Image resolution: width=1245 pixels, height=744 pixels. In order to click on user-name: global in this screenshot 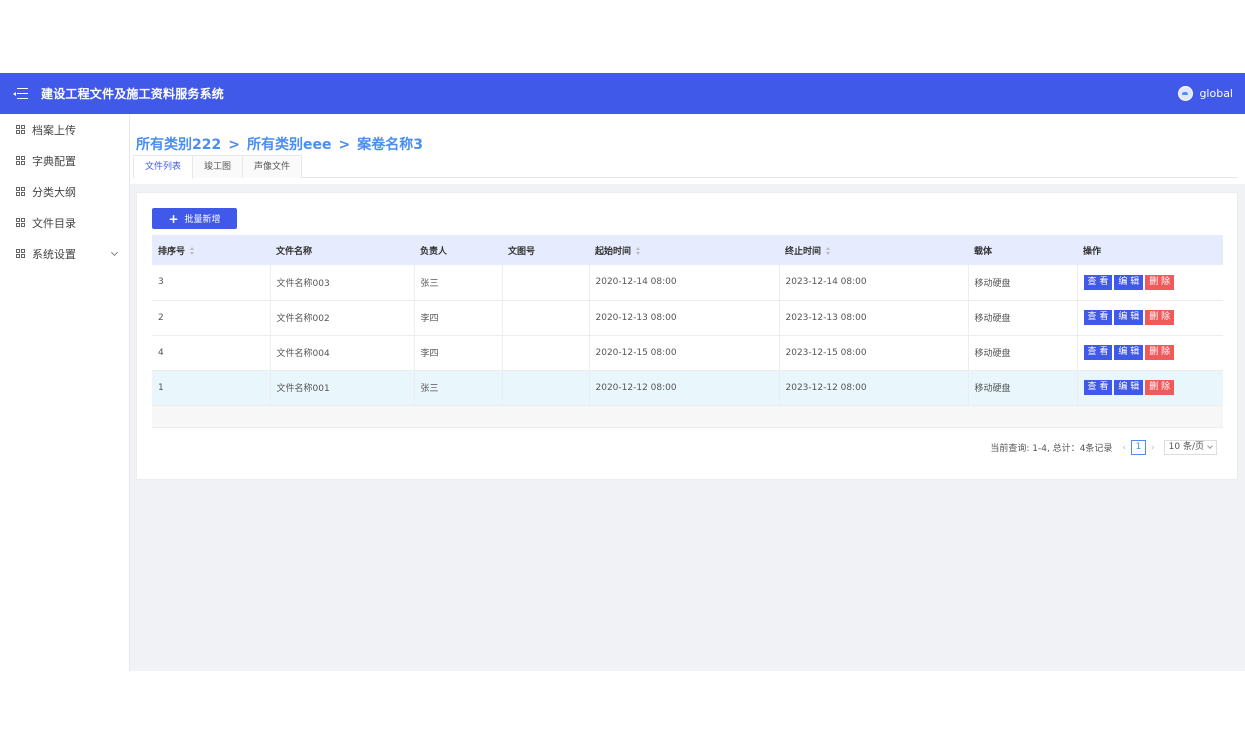, I will do `click(1216, 93)`.